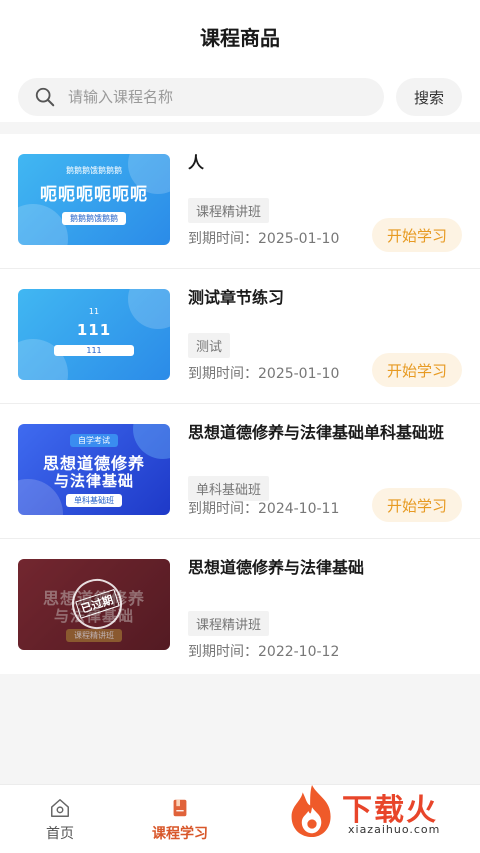  What do you see at coordinates (94, 195) in the screenshot?
I see `thumb-big-text: 呃呃呃呃呃呃` at bounding box center [94, 195].